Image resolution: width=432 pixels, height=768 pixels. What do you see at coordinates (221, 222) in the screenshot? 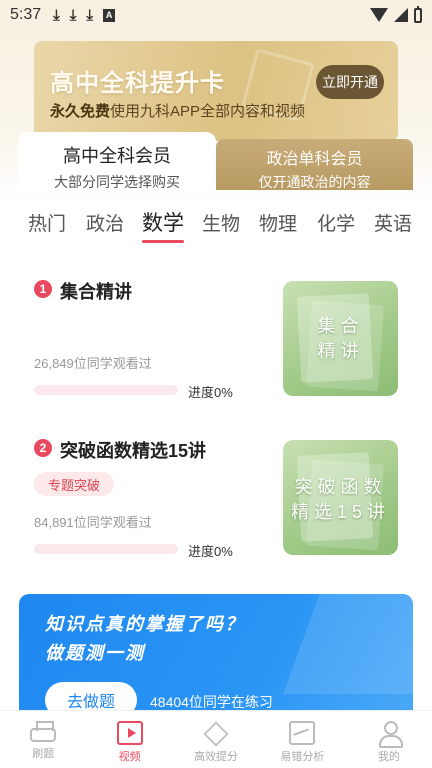
I see `subject-tab-biology: 生物` at bounding box center [221, 222].